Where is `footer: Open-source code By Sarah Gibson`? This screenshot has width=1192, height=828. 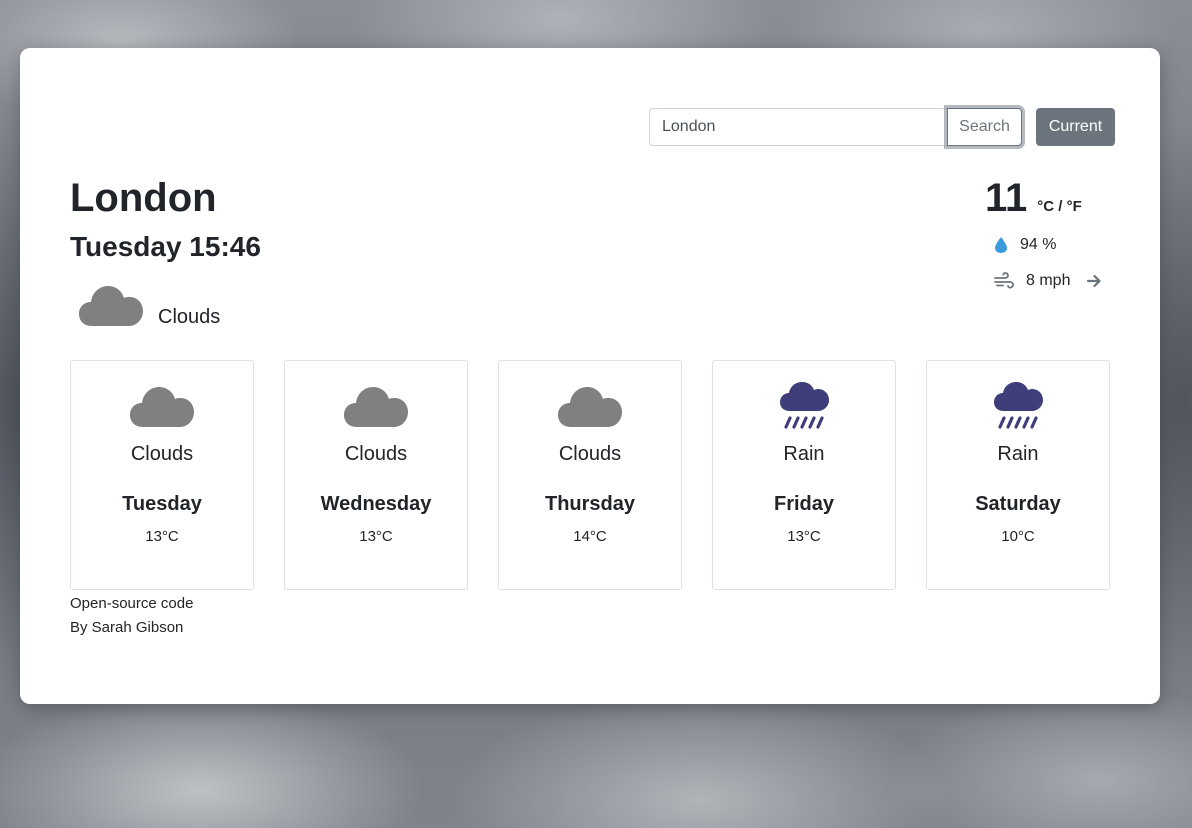 footer: Open-source code By Sarah Gibson is located at coordinates (131, 616).